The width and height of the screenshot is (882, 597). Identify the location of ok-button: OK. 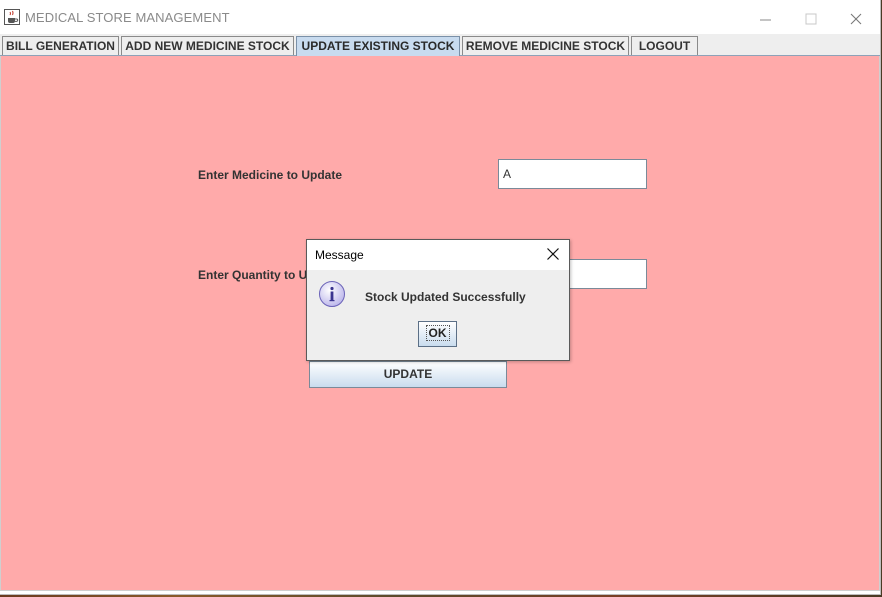
(437, 334).